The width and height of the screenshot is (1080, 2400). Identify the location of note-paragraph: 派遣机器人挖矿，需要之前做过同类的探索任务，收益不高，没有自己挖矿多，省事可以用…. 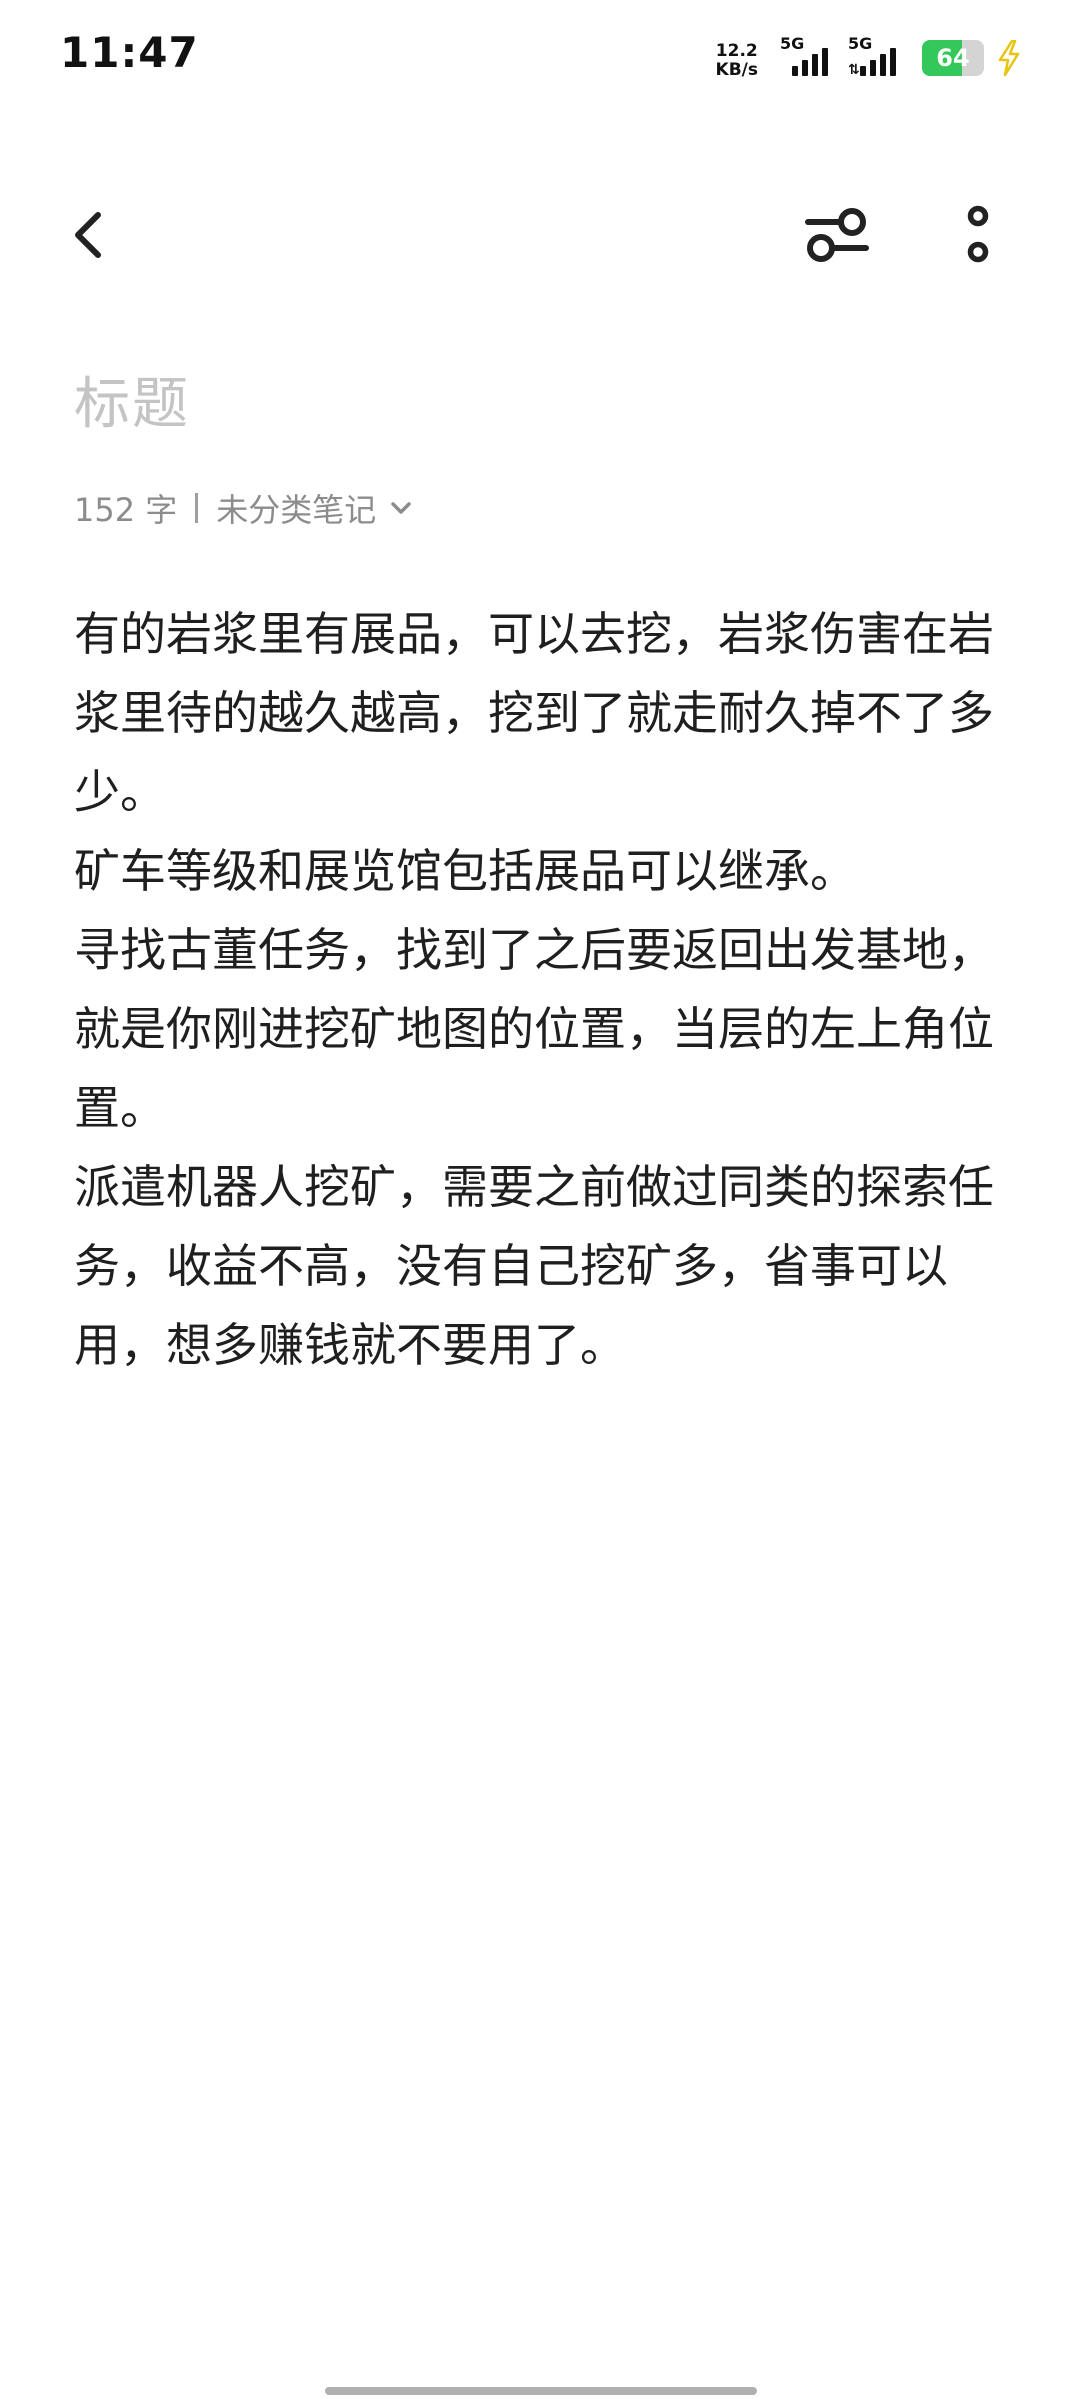
(534, 1266).